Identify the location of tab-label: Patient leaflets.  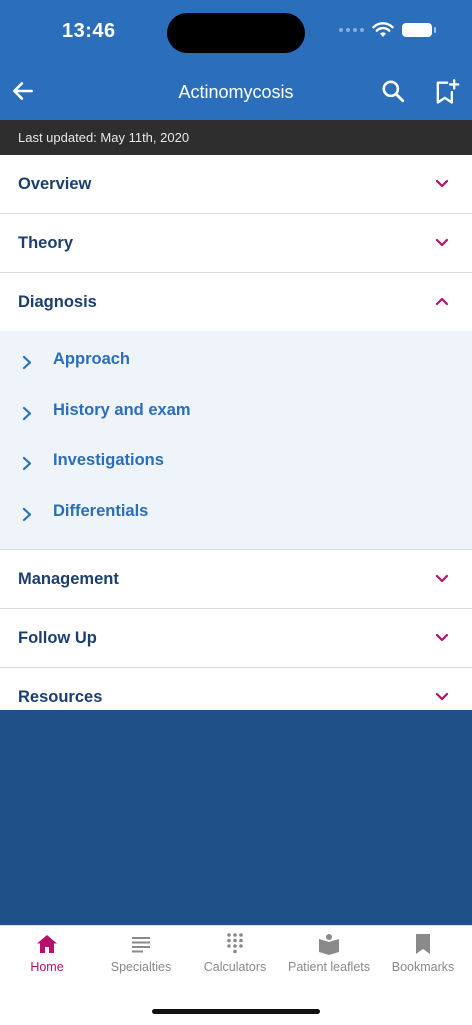
(329, 967).